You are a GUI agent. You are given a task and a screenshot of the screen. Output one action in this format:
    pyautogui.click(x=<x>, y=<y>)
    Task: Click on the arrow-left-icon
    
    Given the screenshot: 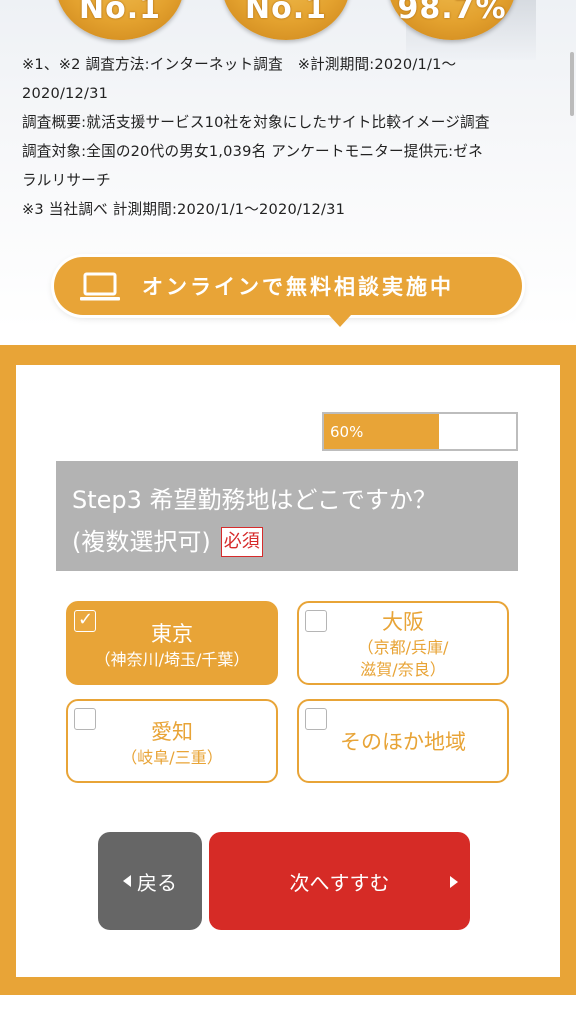 What is the action you would take?
    pyautogui.click(x=127, y=881)
    